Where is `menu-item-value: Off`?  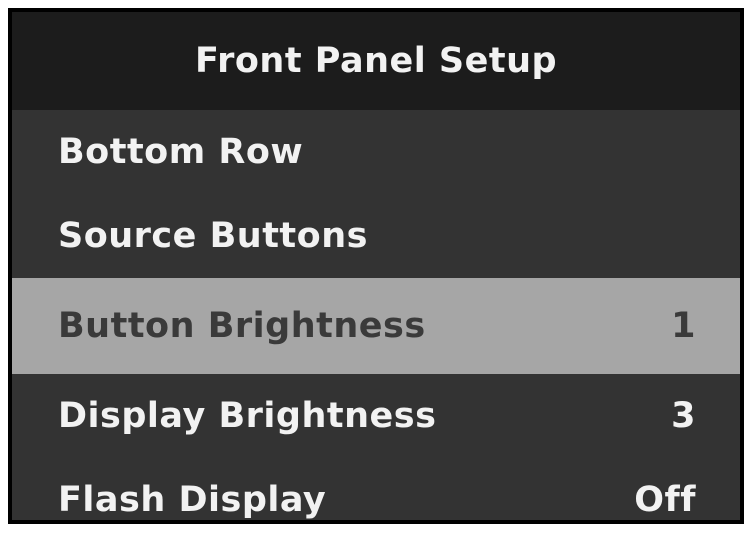 menu-item-value: Off is located at coordinates (665, 500).